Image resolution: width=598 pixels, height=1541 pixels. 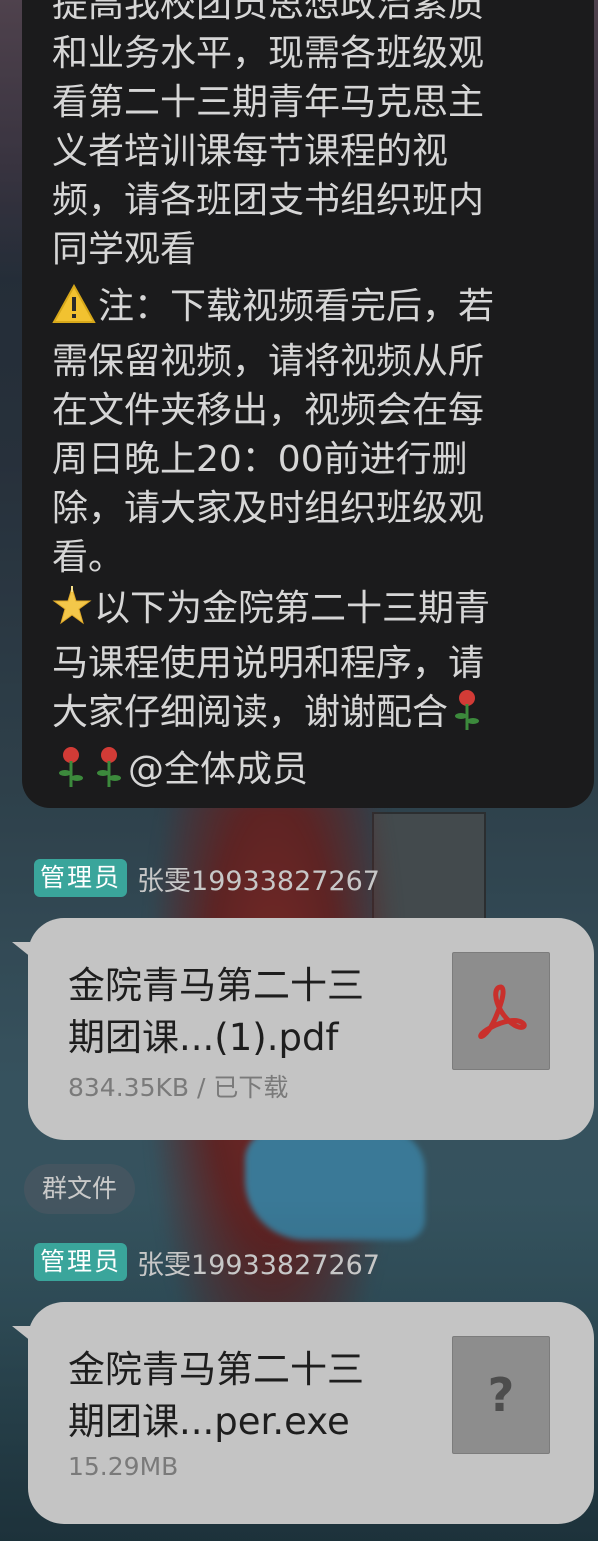 I want to click on question-mark-icon: ?, so click(x=501, y=1395).